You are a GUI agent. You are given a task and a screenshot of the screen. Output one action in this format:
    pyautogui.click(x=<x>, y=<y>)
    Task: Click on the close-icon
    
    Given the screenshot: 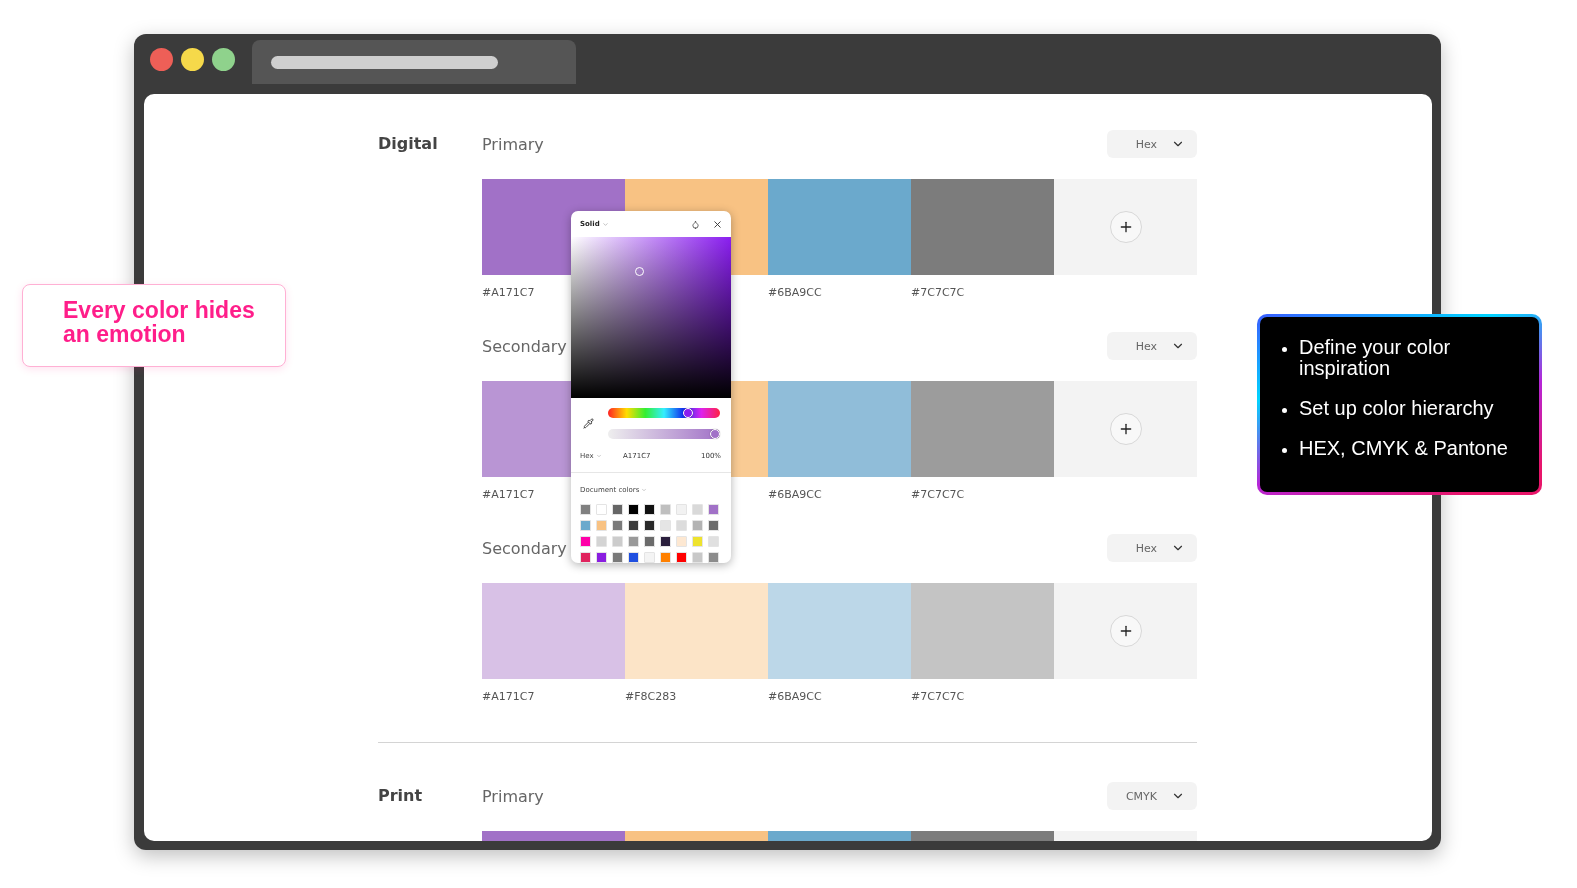 What is the action you would take?
    pyautogui.click(x=717, y=224)
    